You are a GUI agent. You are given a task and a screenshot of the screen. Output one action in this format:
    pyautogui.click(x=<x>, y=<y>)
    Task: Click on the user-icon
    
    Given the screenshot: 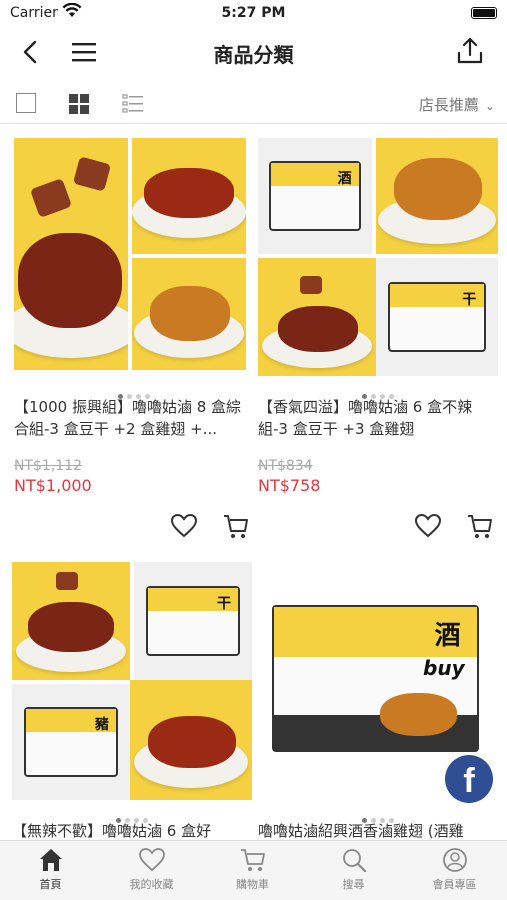 What is the action you would take?
    pyautogui.click(x=454, y=860)
    